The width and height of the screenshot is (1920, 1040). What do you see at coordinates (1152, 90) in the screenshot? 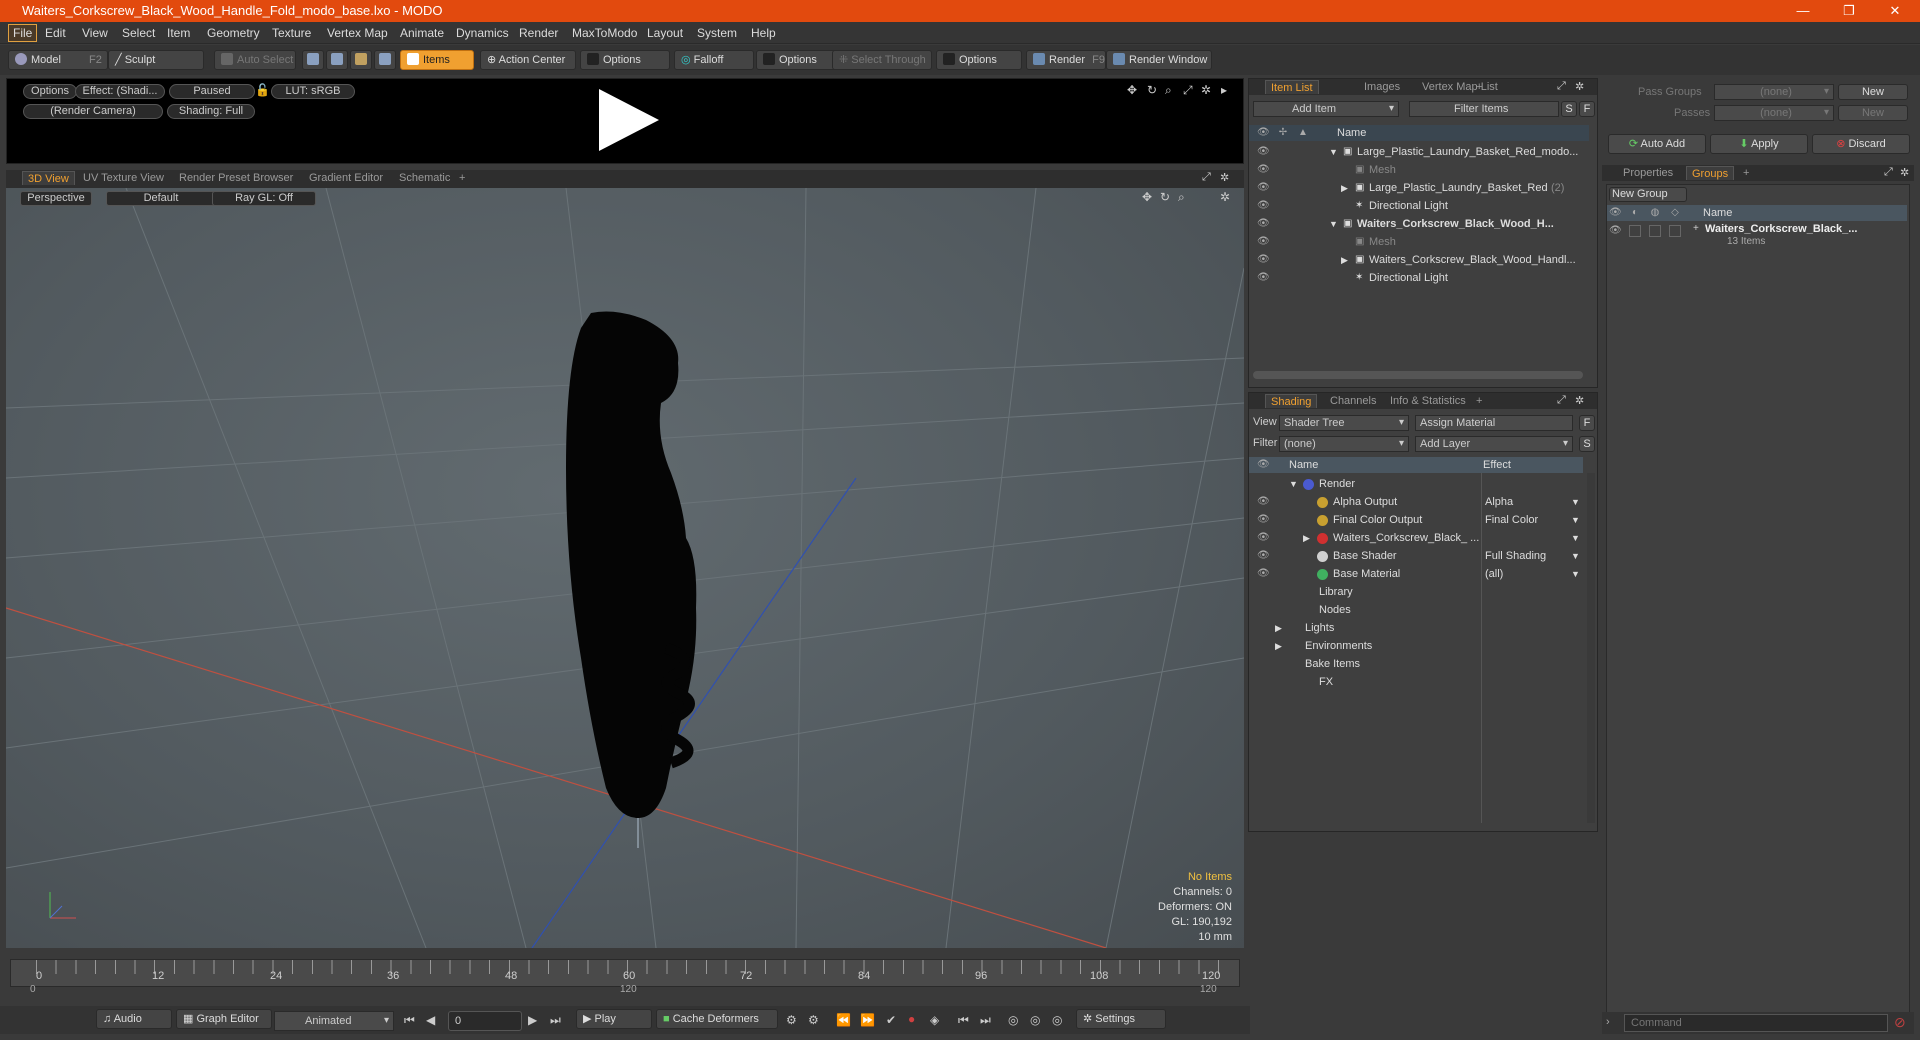
I see `rotate-icon: ↻` at bounding box center [1152, 90].